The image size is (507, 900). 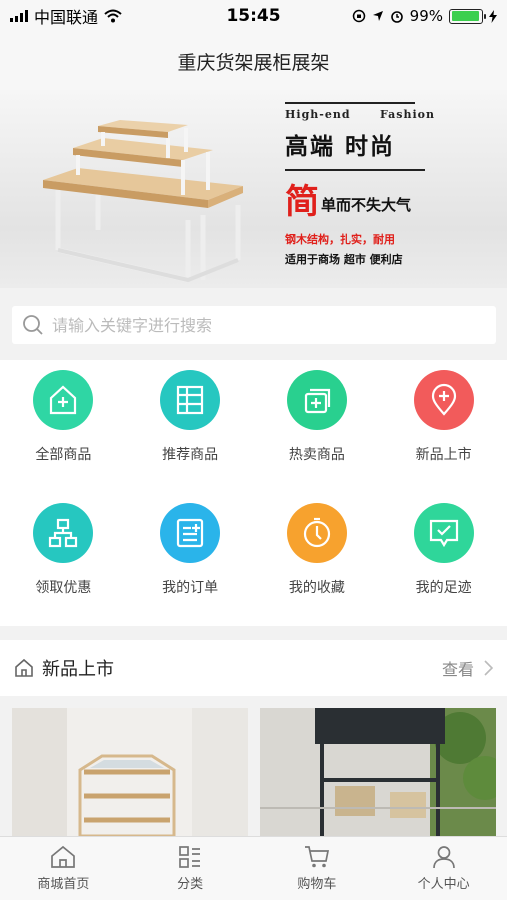 What do you see at coordinates (63, 588) in the screenshot?
I see `category-label: 领取优惠` at bounding box center [63, 588].